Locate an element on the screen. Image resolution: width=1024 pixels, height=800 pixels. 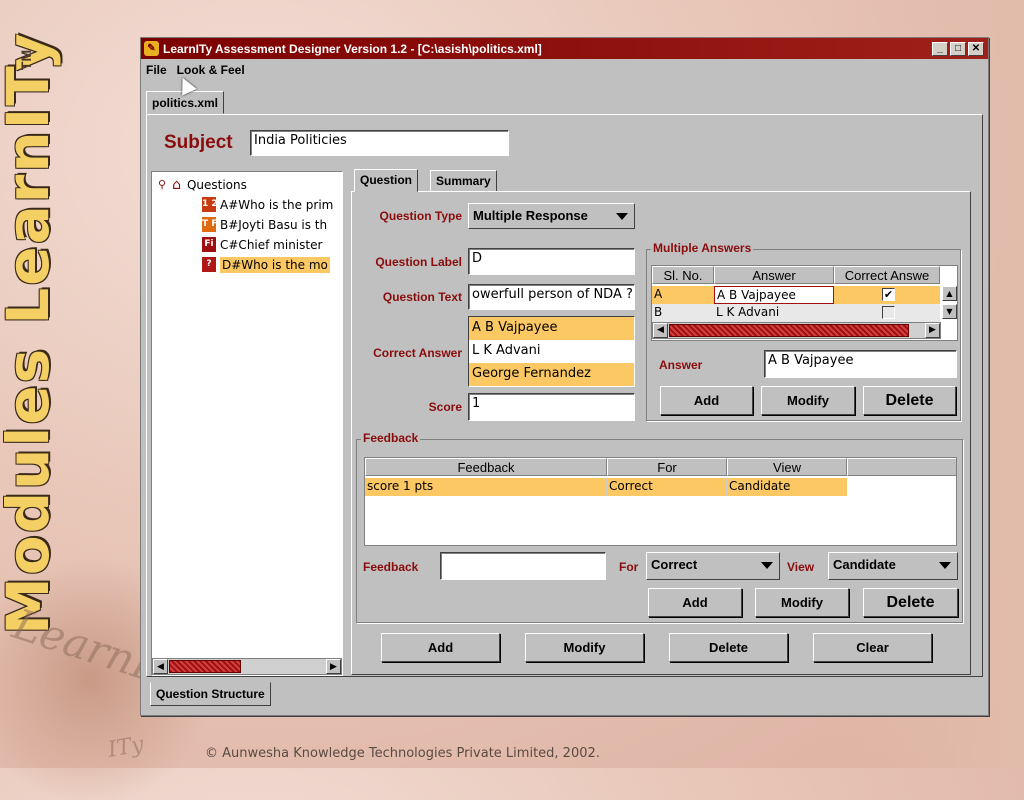
table-cell is located at coordinates (887, 313).